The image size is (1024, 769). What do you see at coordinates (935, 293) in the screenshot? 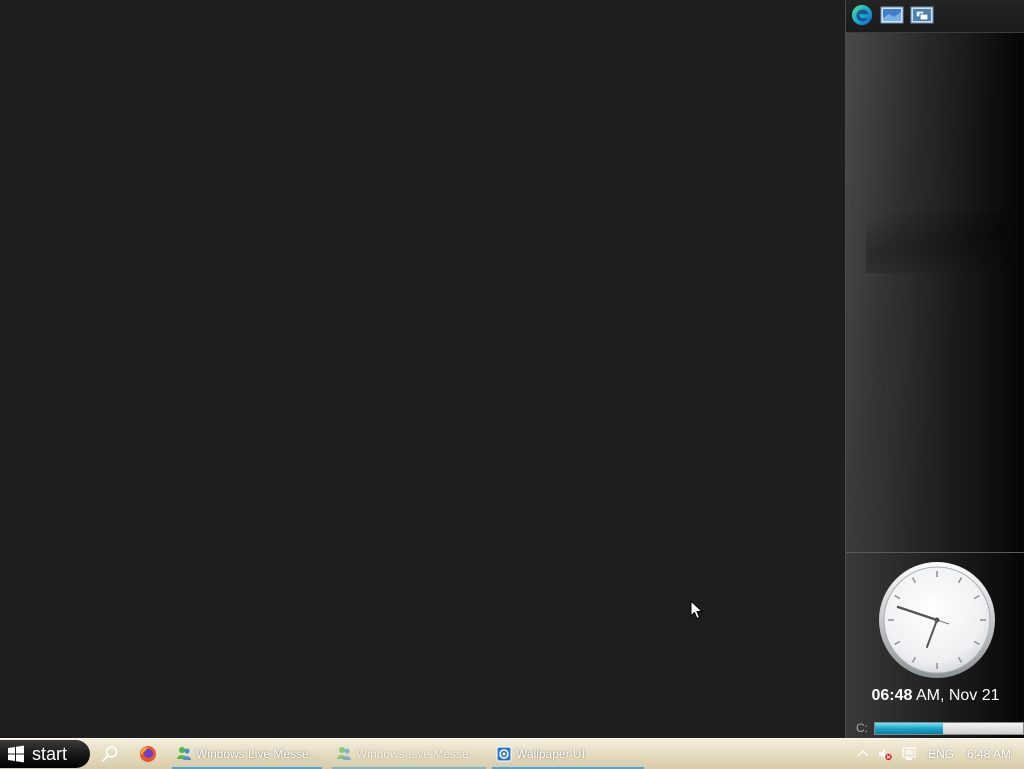
I see `sidebar-glass-panel` at bounding box center [935, 293].